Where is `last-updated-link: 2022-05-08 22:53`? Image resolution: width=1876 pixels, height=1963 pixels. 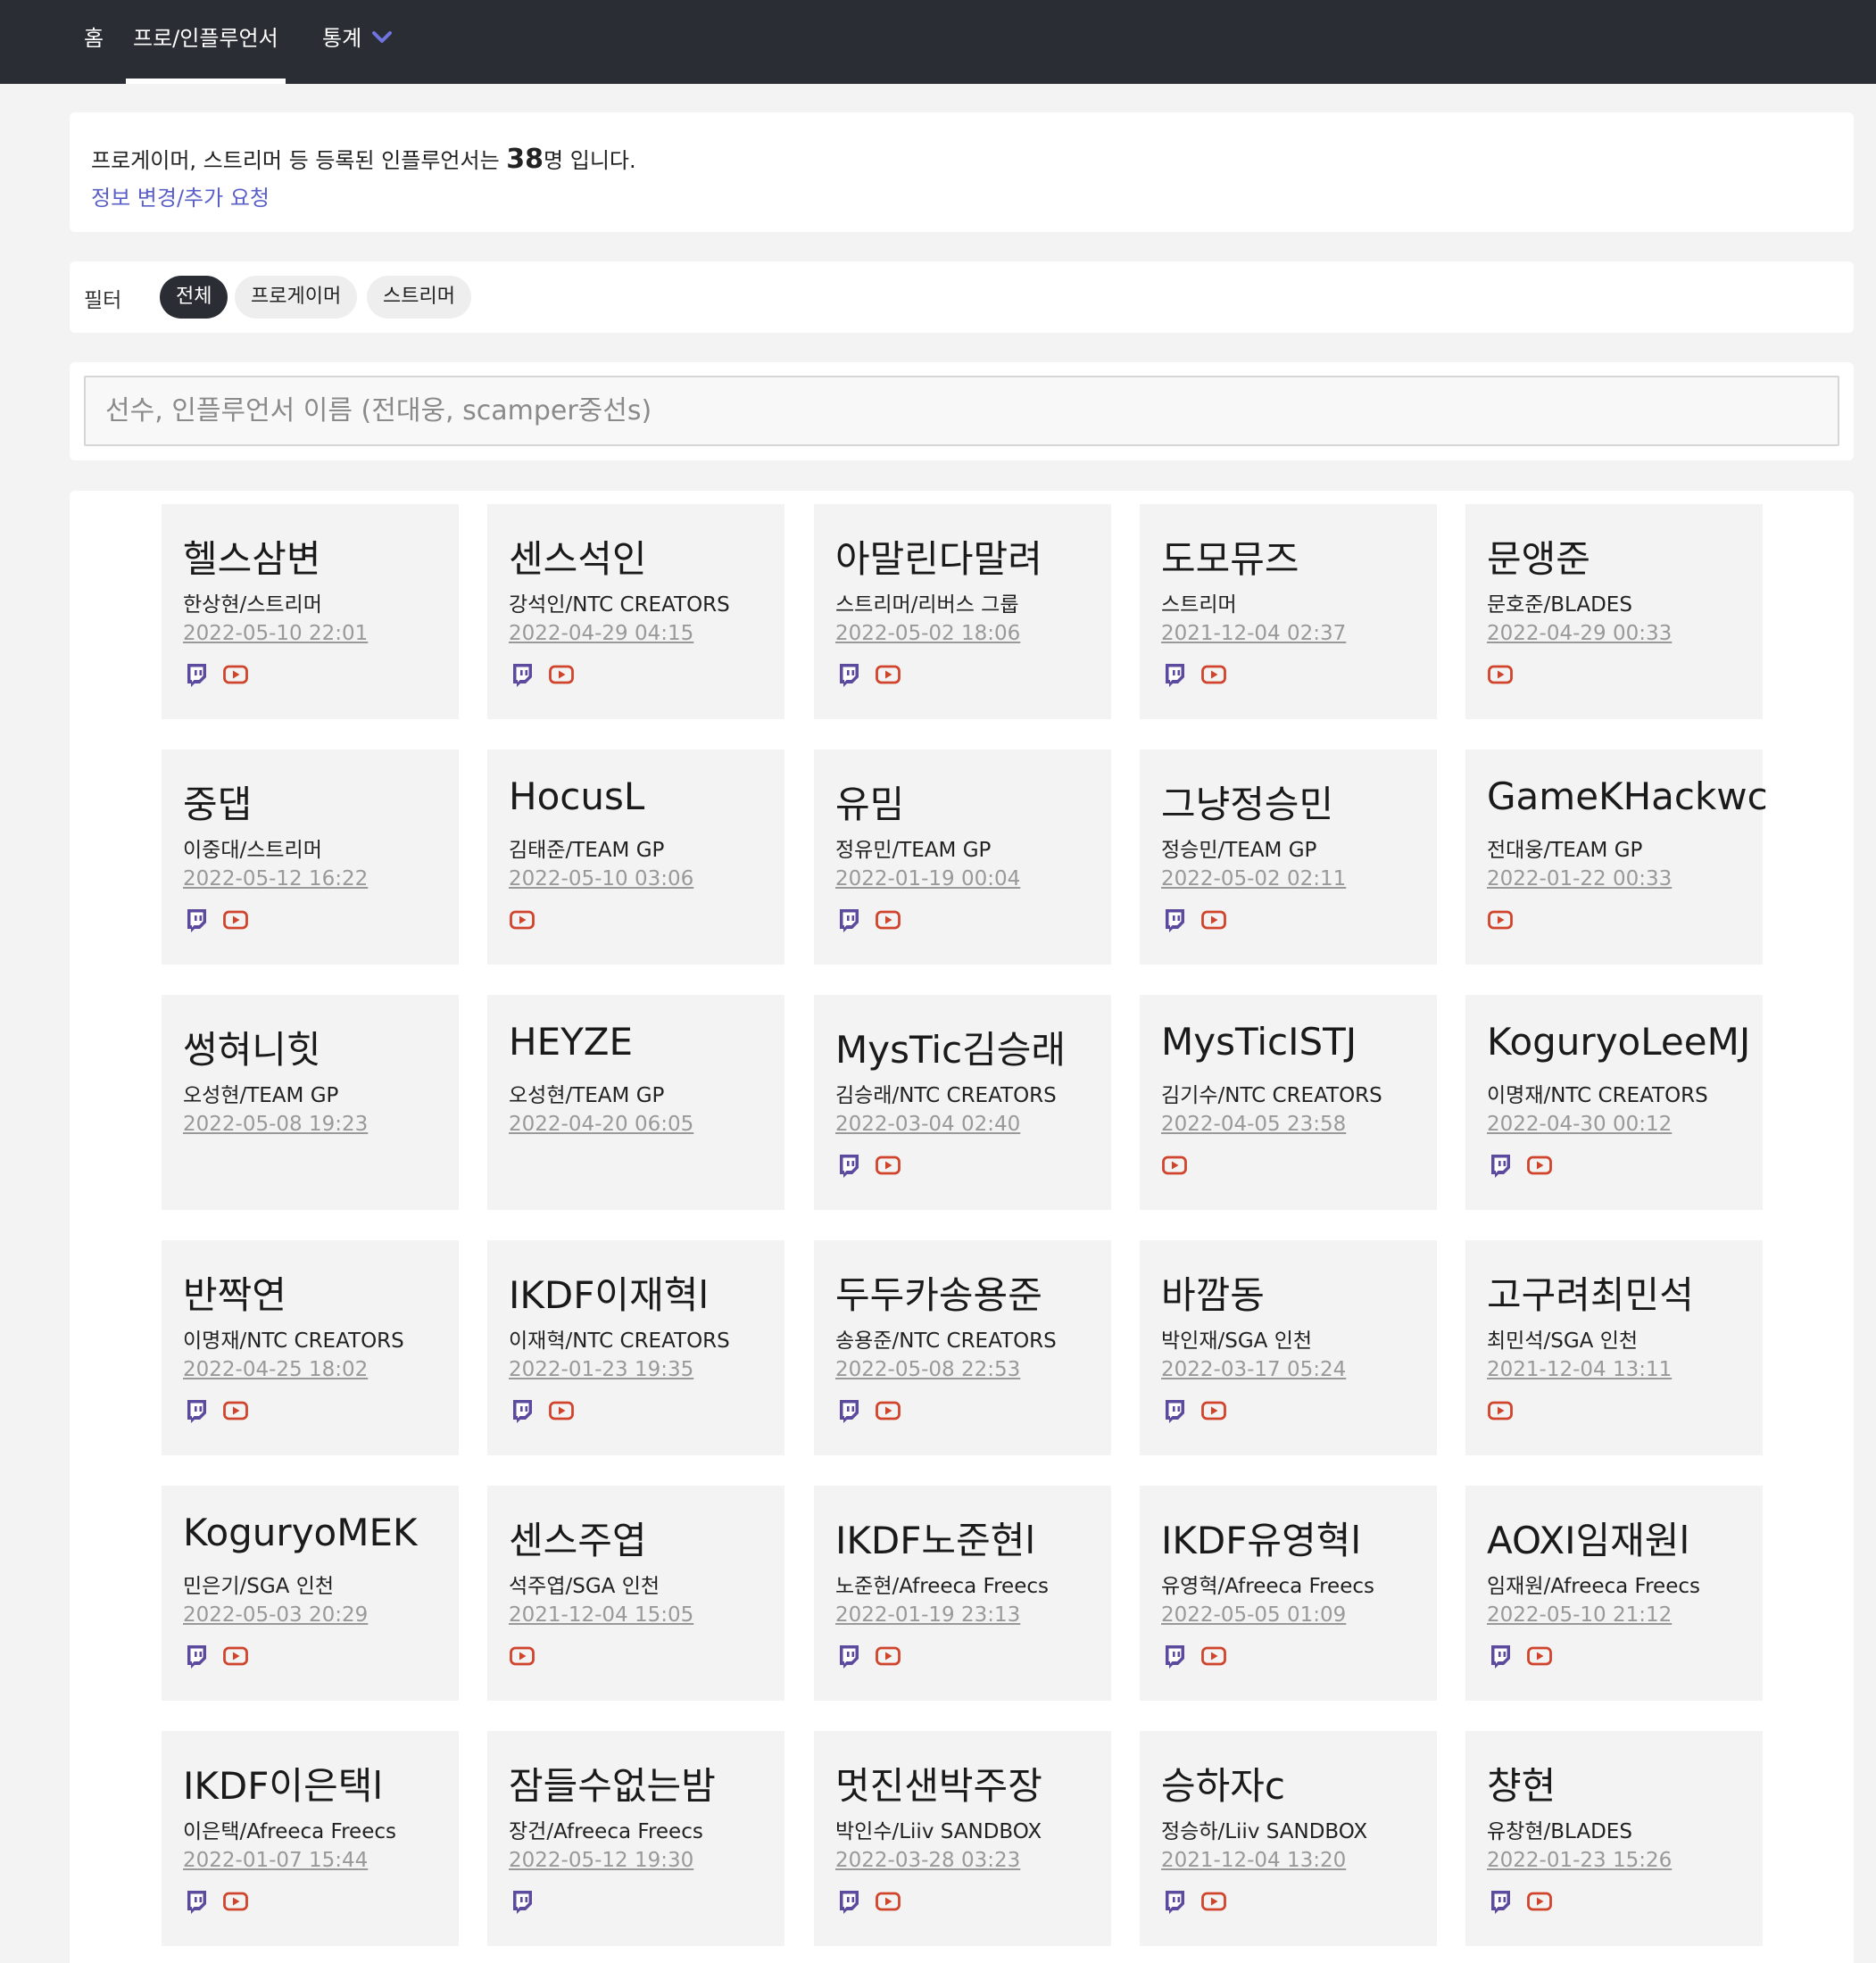 last-updated-link: 2022-05-08 22:53 is located at coordinates (927, 1369).